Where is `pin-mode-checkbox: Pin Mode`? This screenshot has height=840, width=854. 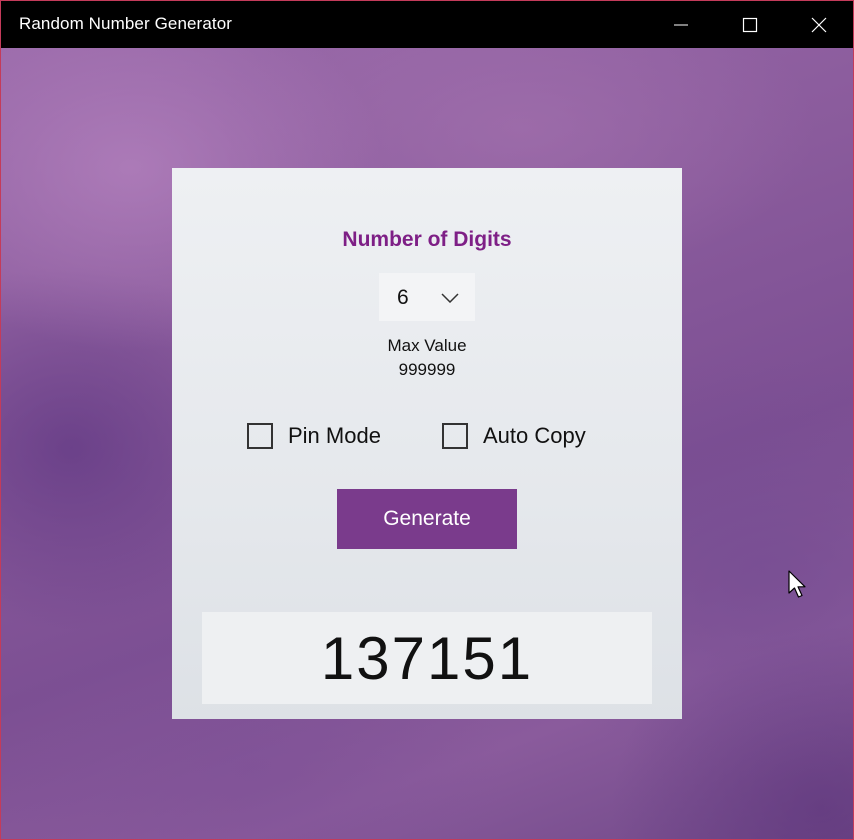 pin-mode-checkbox: Pin Mode is located at coordinates (314, 436).